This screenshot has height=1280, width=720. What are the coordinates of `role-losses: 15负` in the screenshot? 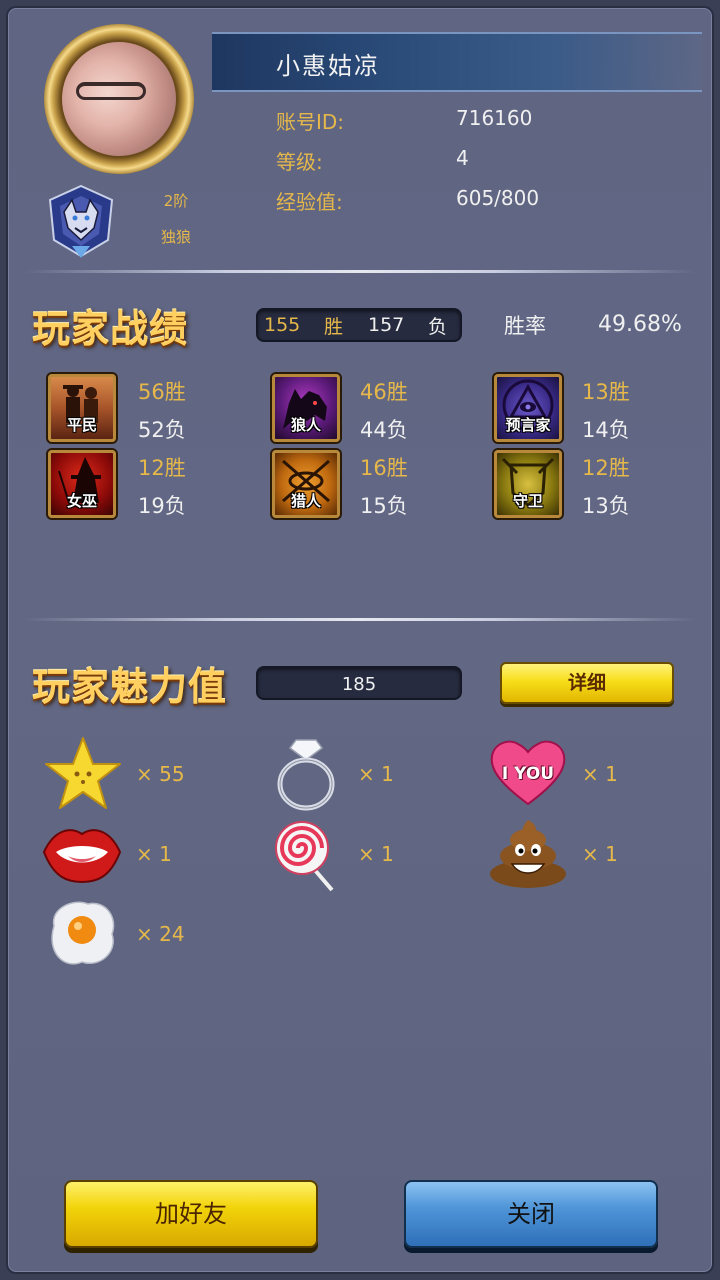 It's located at (384, 506).